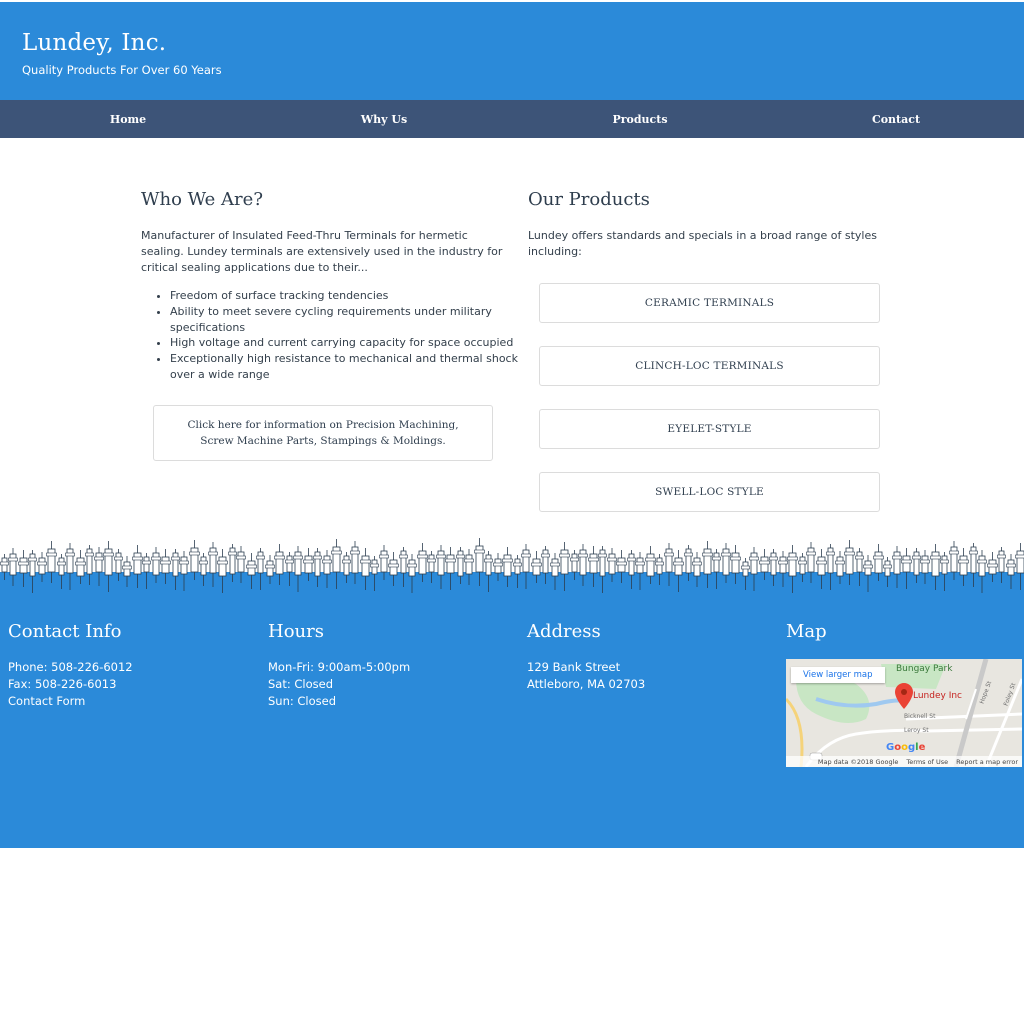 The image size is (1024, 1024). Describe the element at coordinates (94, 43) in the screenshot. I see `site-title: Lundey, Inc.` at that location.